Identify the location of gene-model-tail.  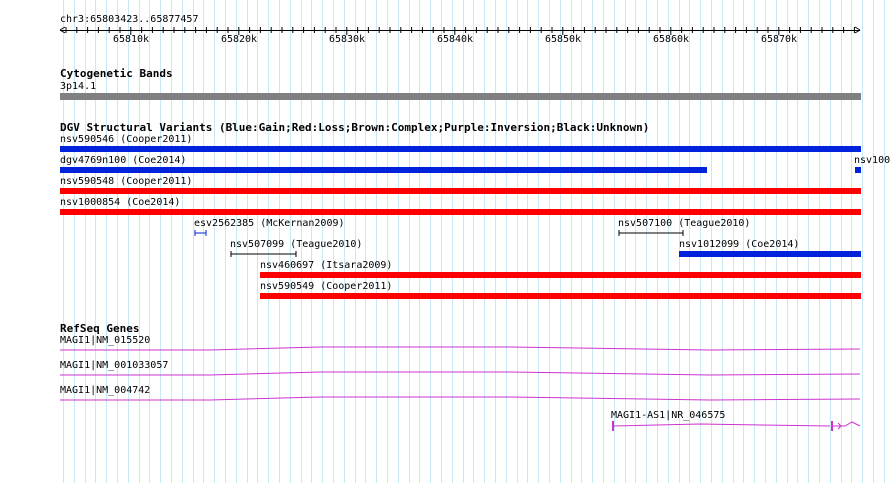
(847, 424).